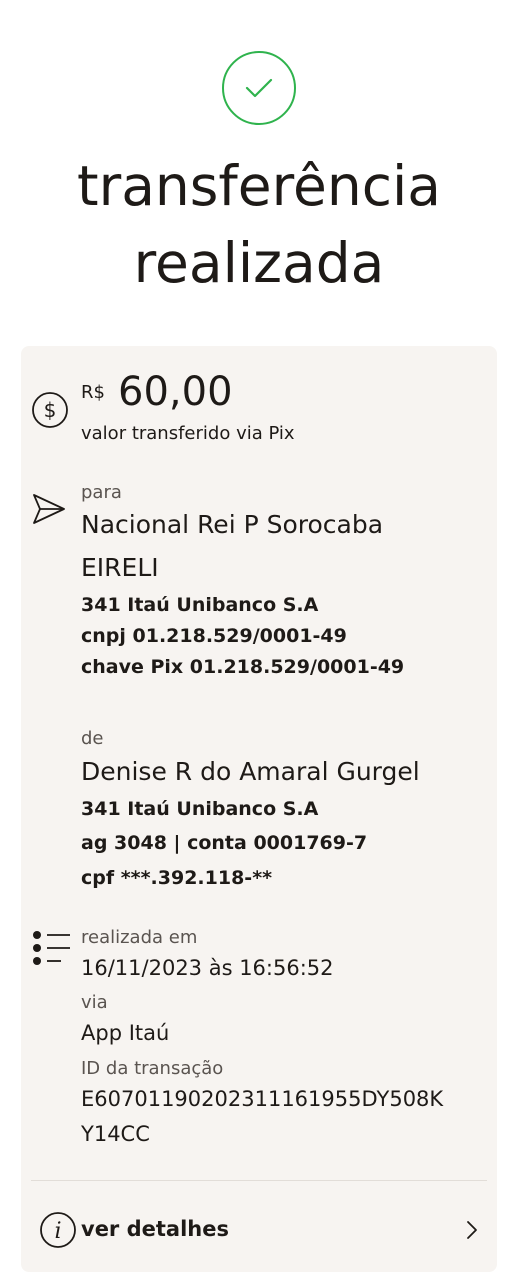 The width and height of the screenshot is (518, 1280). What do you see at coordinates (200, 605) in the screenshot?
I see `recipient-bank: 341 Itaú Unibanco S.A` at bounding box center [200, 605].